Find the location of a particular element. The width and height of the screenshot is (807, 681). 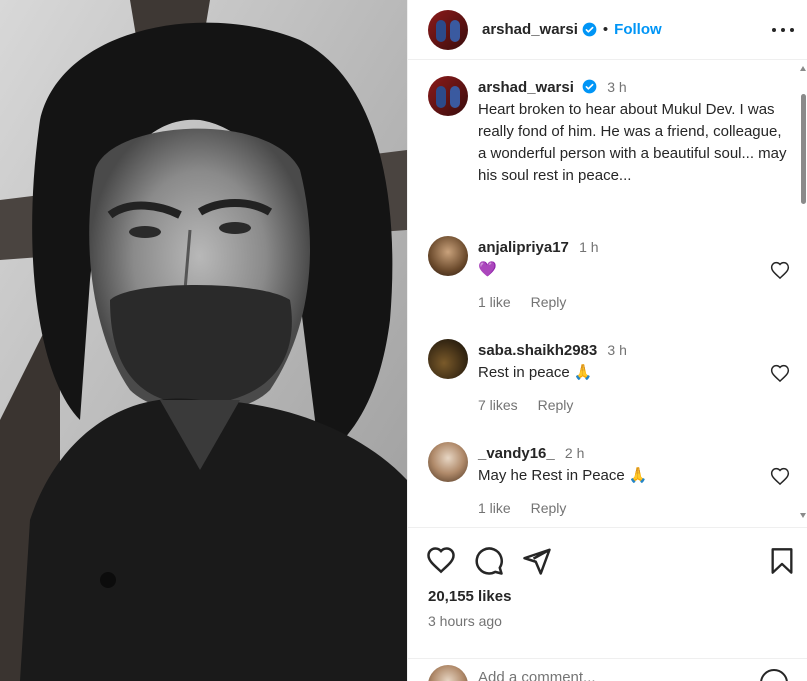

like-heart-icon is located at coordinates (441, 561).